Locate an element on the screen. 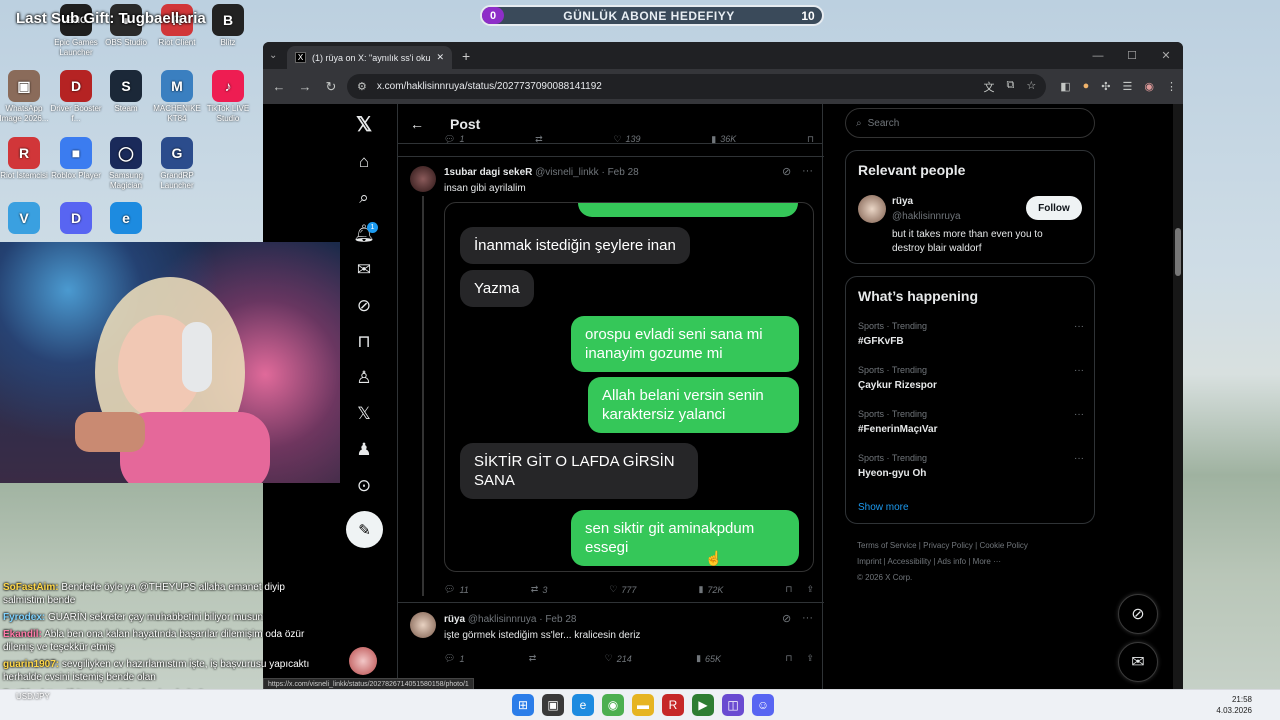 The width and height of the screenshot is (1280, 720). tweet-author: rüya @haklisinnruya · Feb 28 is located at coordinates (510, 619).